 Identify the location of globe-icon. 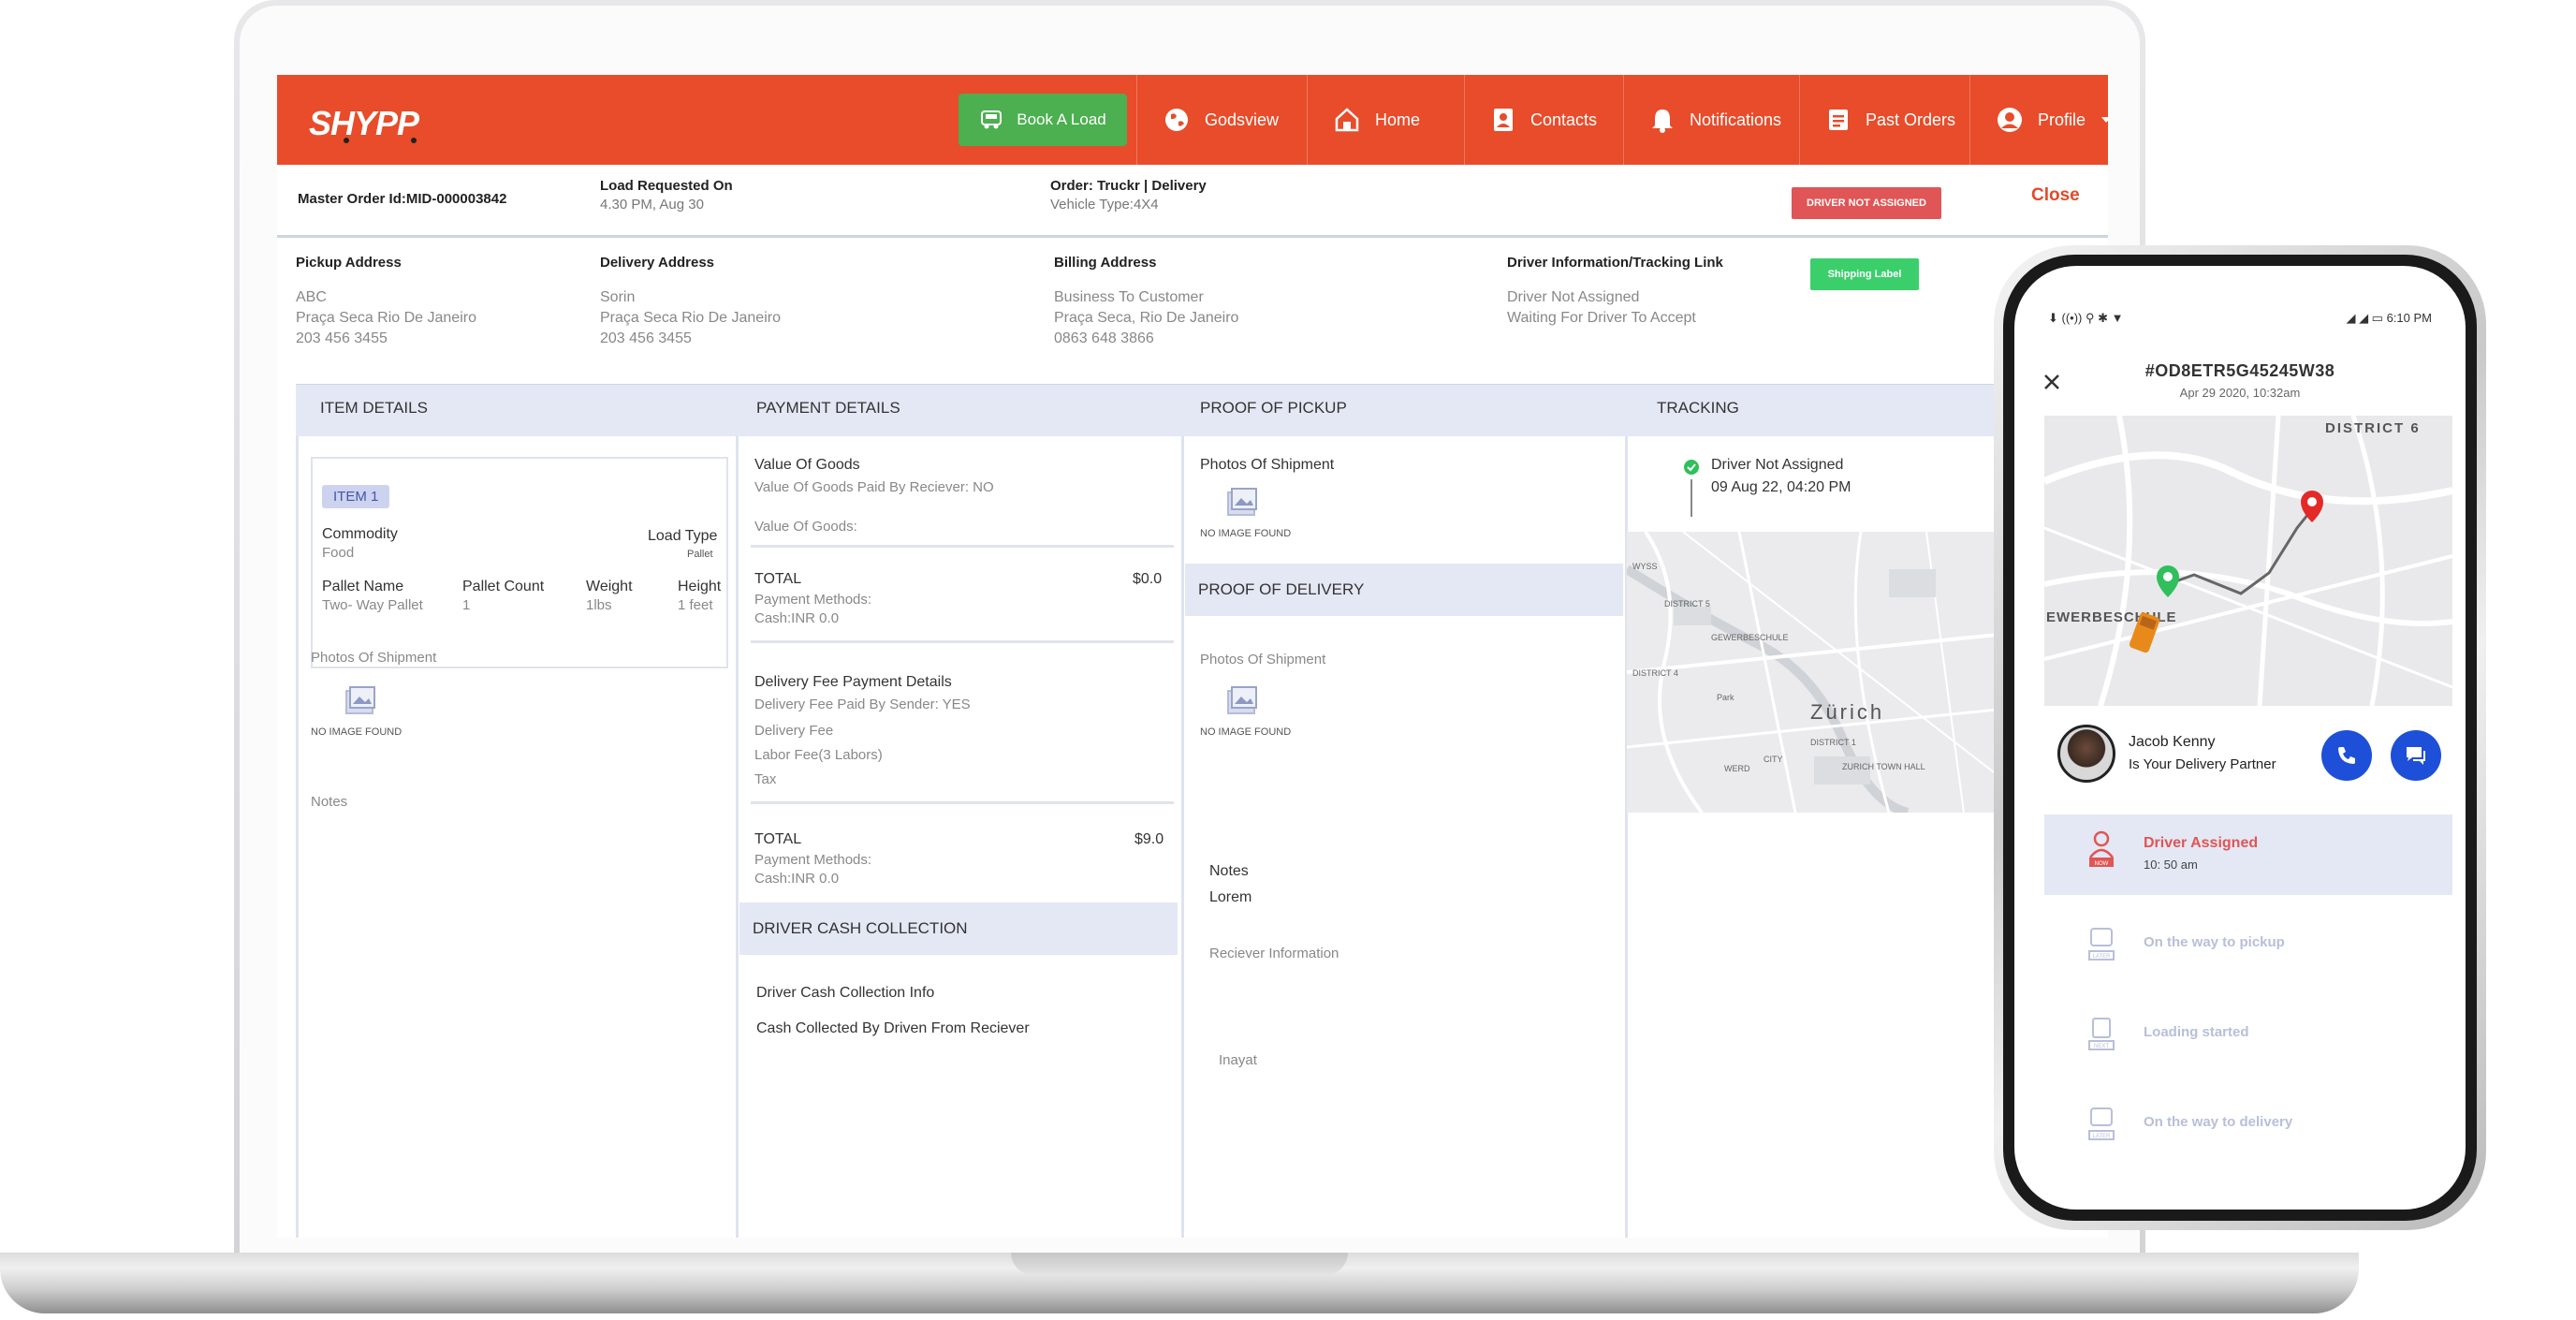
(1176, 120).